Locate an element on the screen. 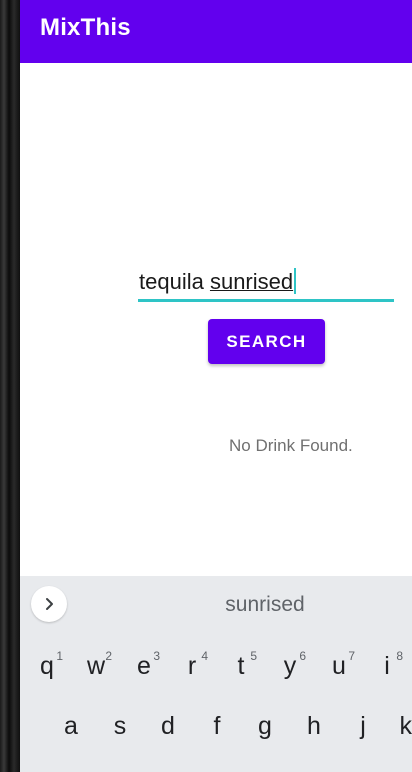  no-result-message: No Drink Found. is located at coordinates (291, 445).